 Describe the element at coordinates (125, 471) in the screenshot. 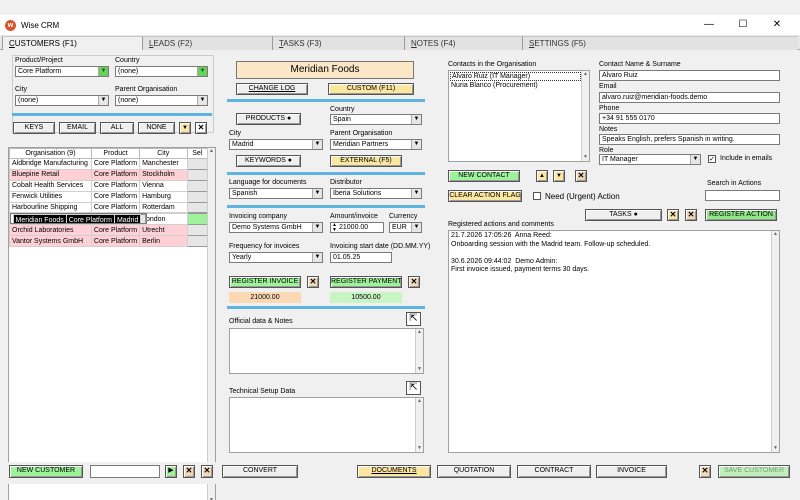

I see `quick-search-input` at that location.